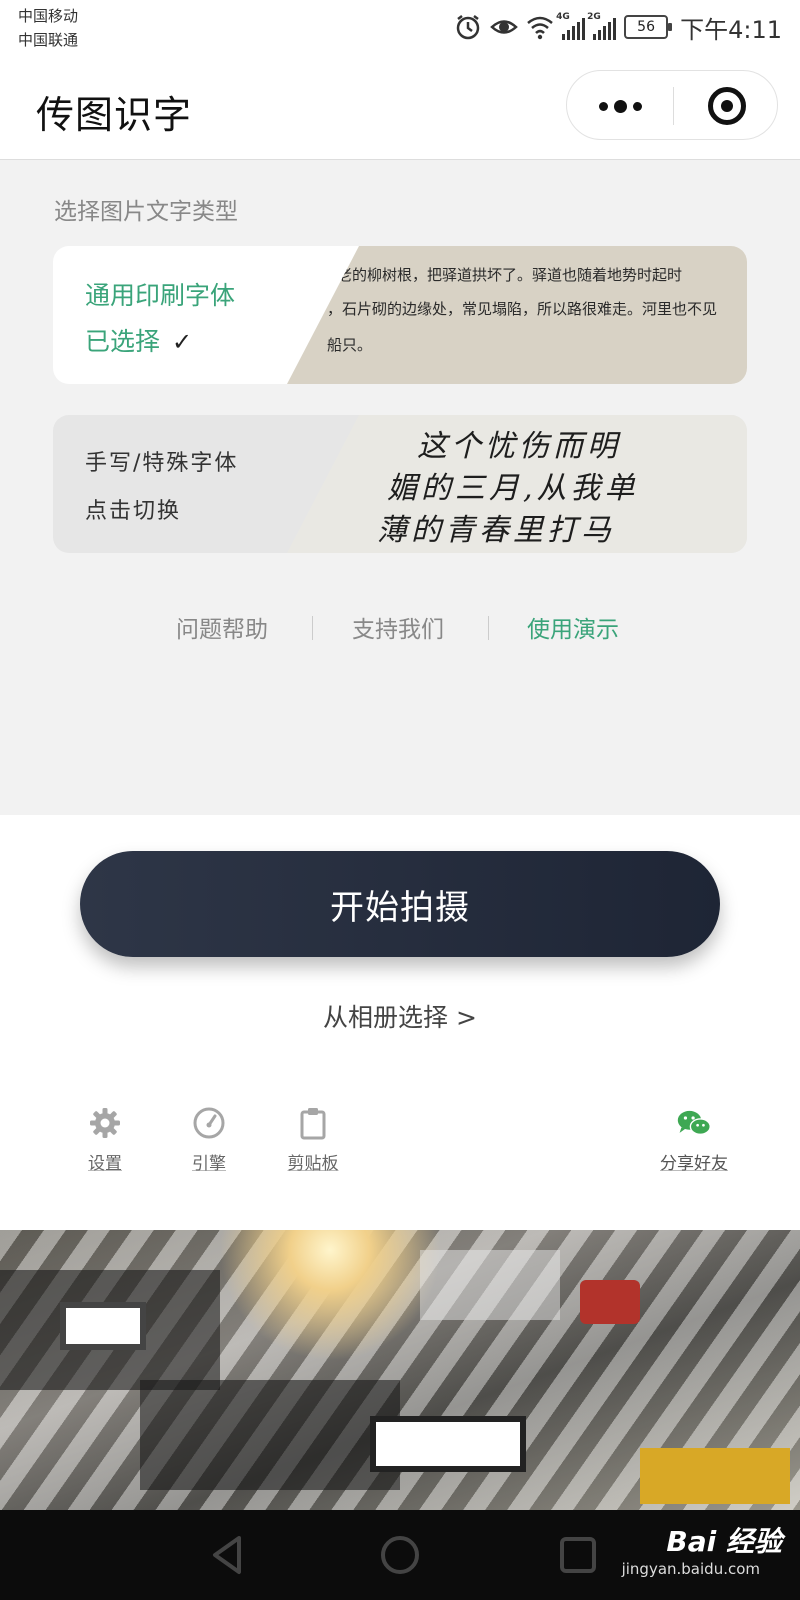 The height and width of the screenshot is (1600, 800). Describe the element at coordinates (160, 295) in the screenshot. I see `printed-font-title: 通用印刷字体` at that location.